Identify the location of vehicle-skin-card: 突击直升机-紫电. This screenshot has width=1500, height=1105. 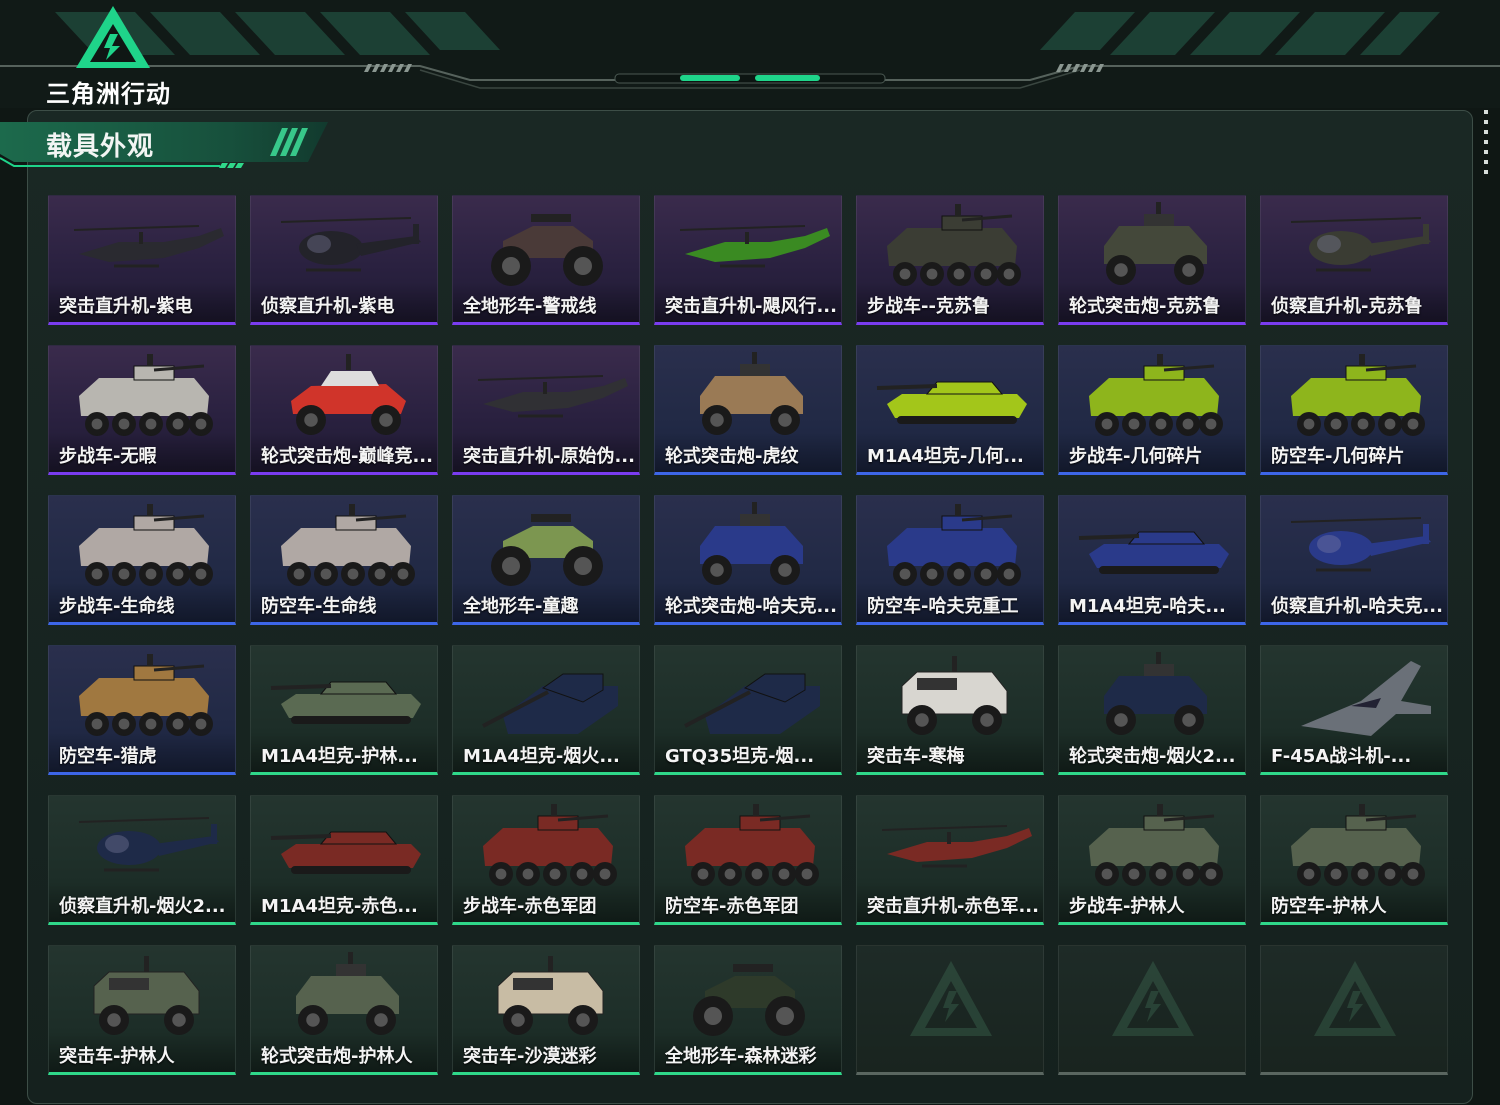
(142, 260).